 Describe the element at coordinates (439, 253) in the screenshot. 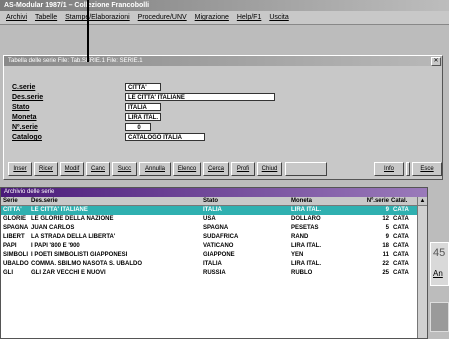

I see `side-card-number: 45` at that location.